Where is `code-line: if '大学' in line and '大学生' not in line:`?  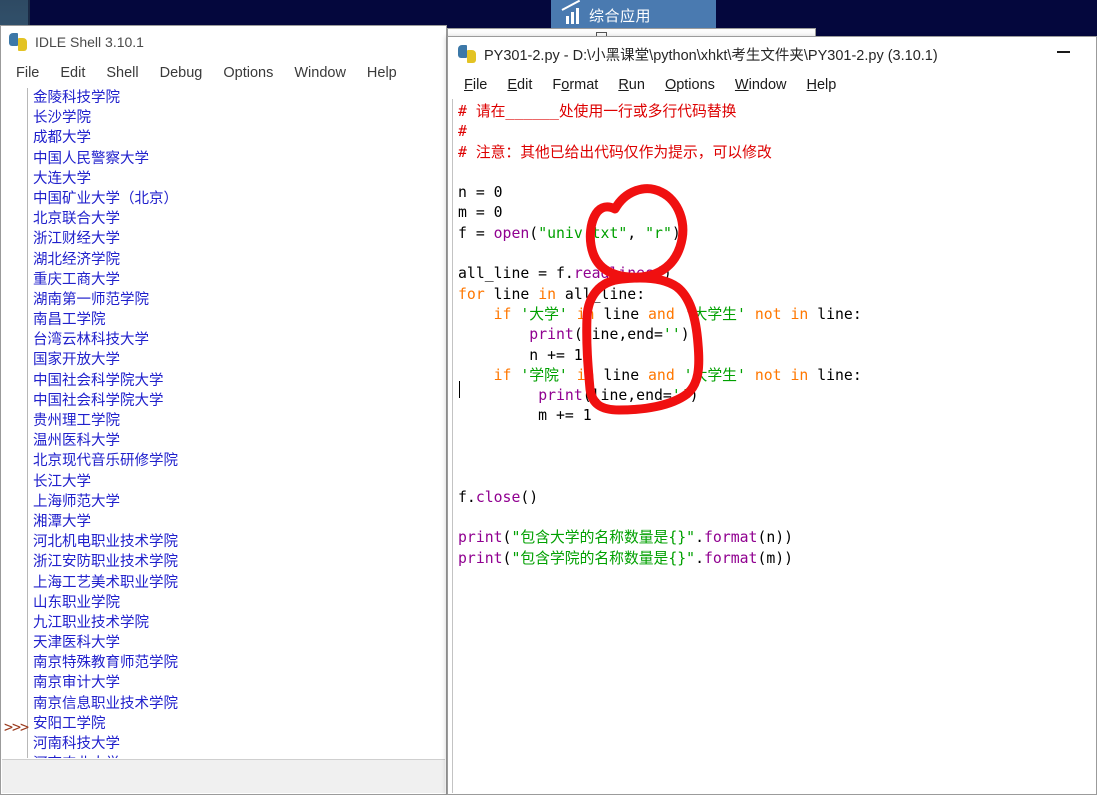 code-line: if '大学' in line and '大学生' not in line: is located at coordinates (677, 314).